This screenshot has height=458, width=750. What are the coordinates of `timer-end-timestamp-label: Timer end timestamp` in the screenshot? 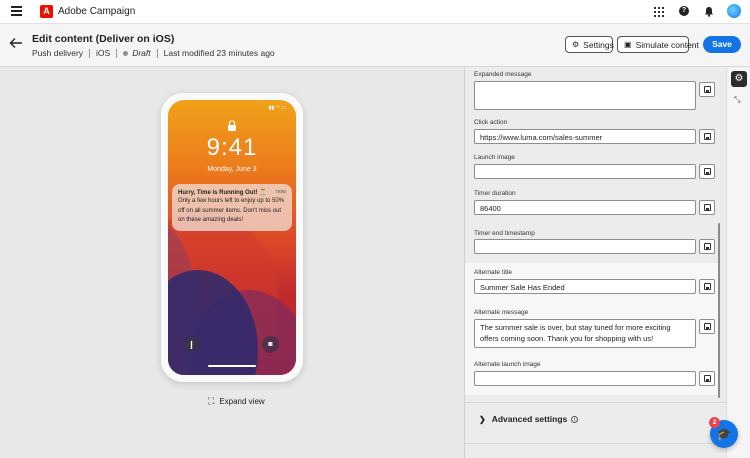 It's located at (504, 233).